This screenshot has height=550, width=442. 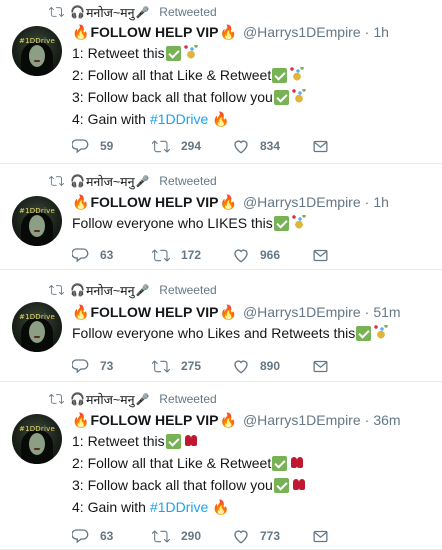 What do you see at coordinates (272, 255) in the screenshot?
I see `like-button: 966` at bounding box center [272, 255].